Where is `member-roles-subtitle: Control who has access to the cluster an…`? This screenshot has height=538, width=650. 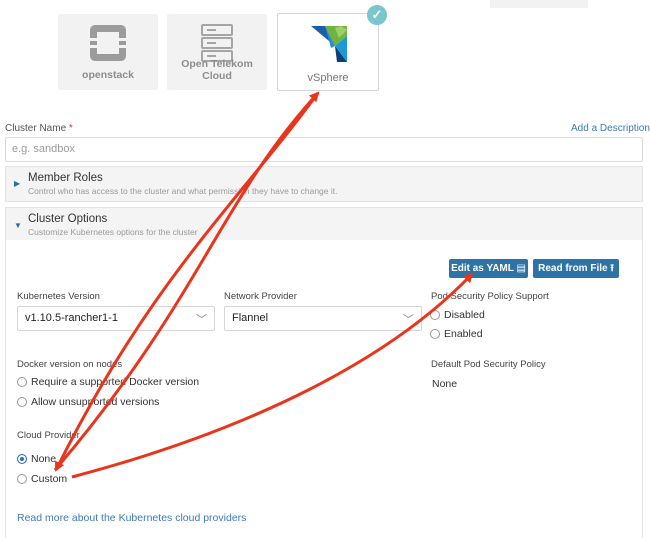 member-roles-subtitle: Control who has access to the cluster an… is located at coordinates (183, 191).